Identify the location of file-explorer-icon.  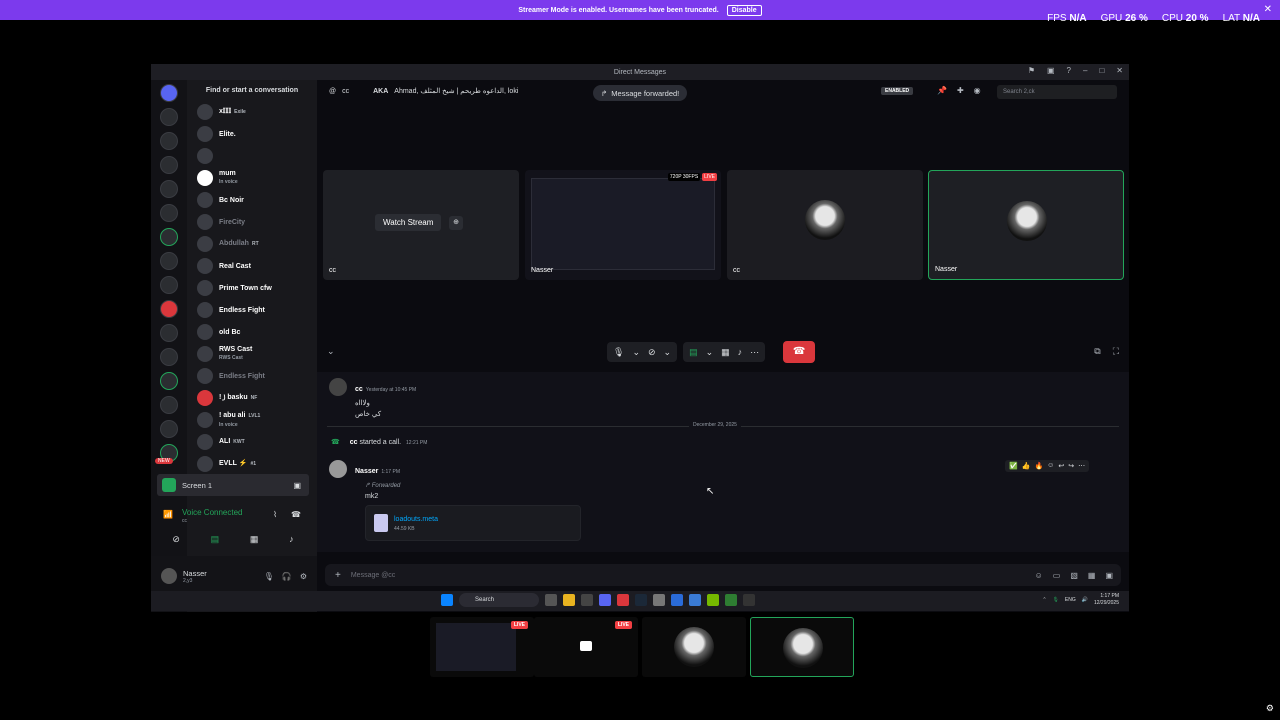
(569, 600).